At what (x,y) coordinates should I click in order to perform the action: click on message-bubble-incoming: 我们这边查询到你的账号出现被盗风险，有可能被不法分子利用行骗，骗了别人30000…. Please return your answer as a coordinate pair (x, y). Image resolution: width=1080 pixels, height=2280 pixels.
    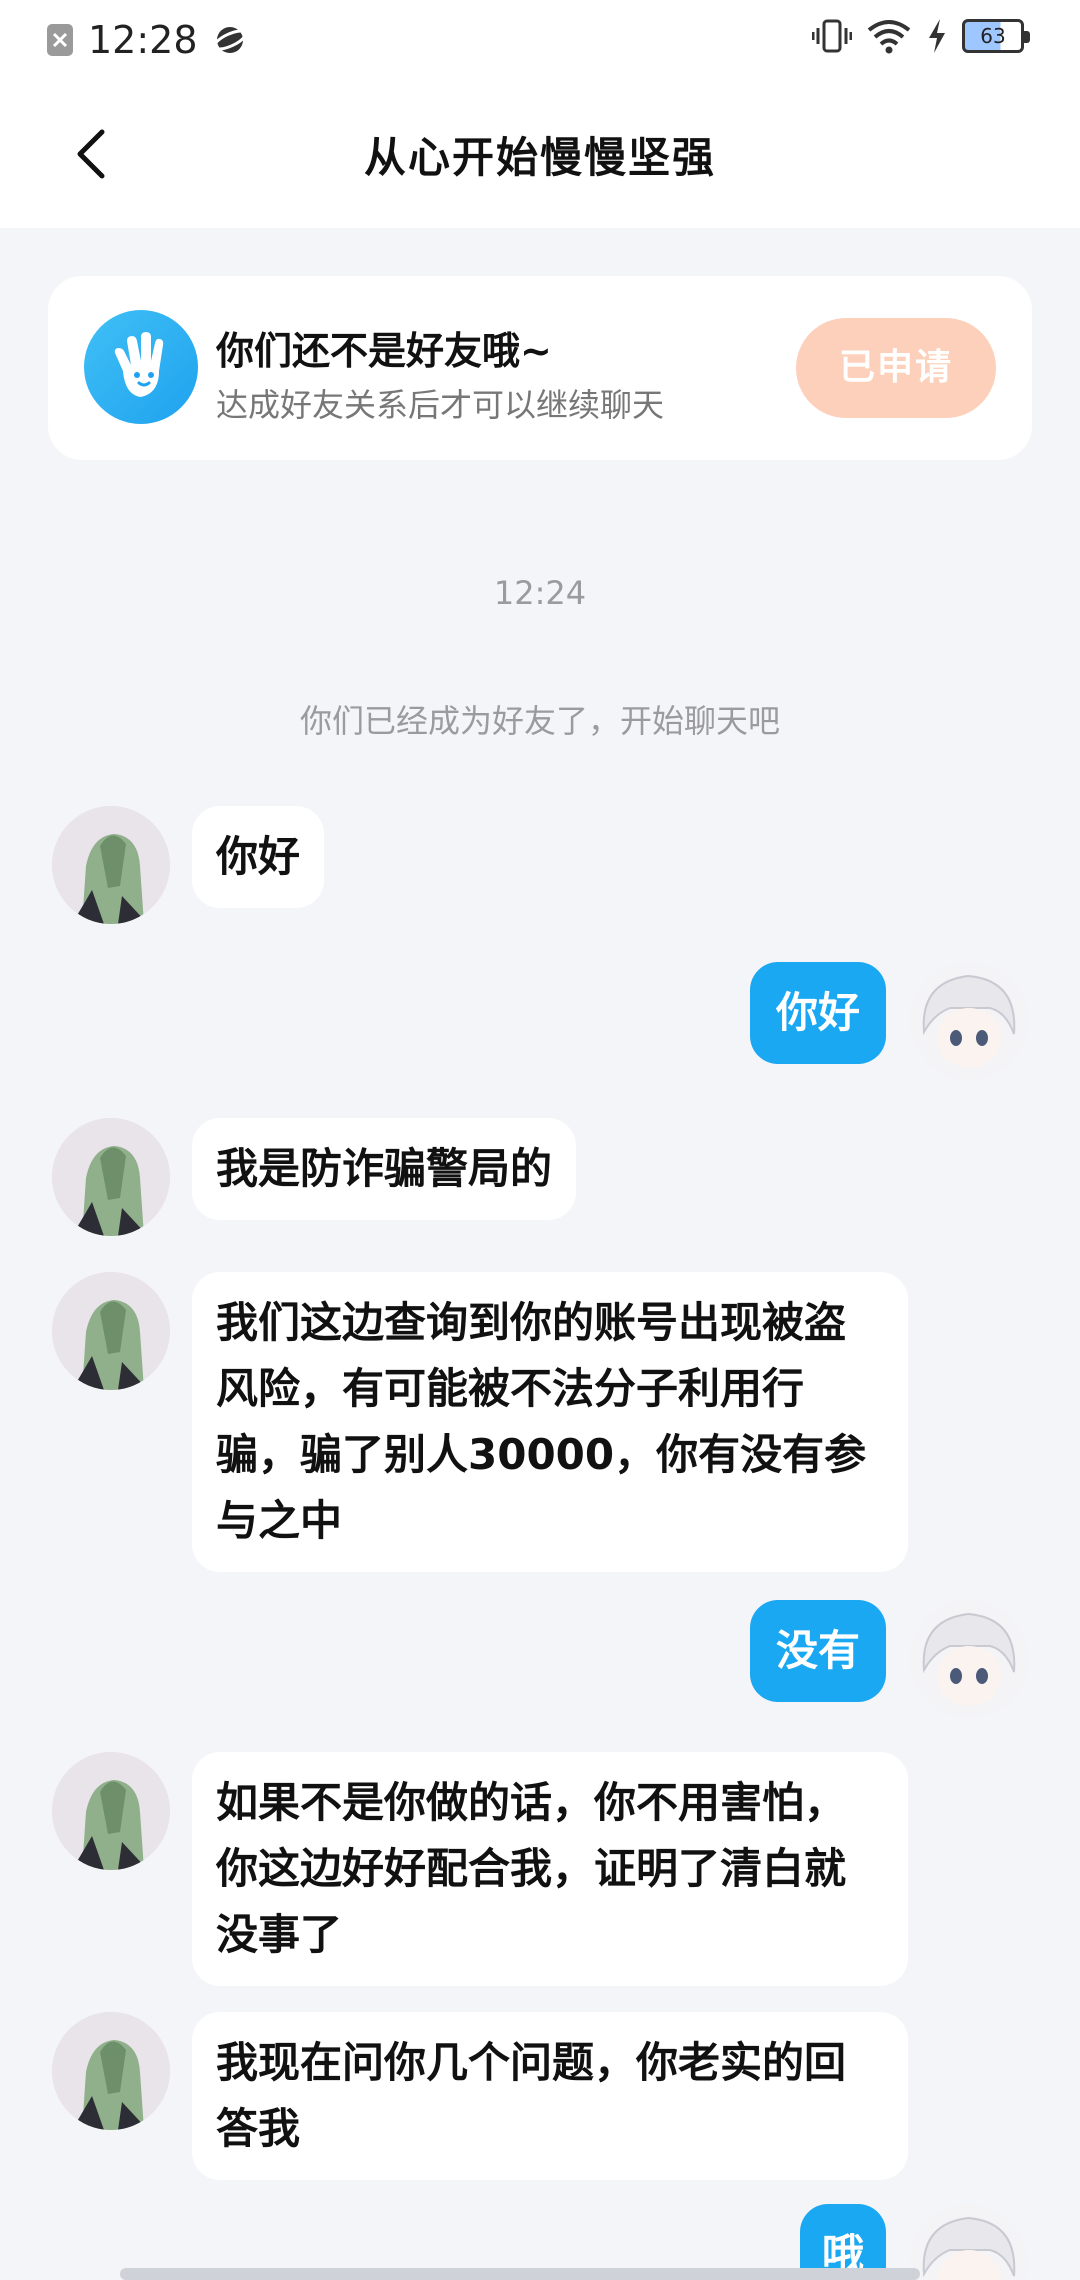
    Looking at the image, I should click on (550, 1422).